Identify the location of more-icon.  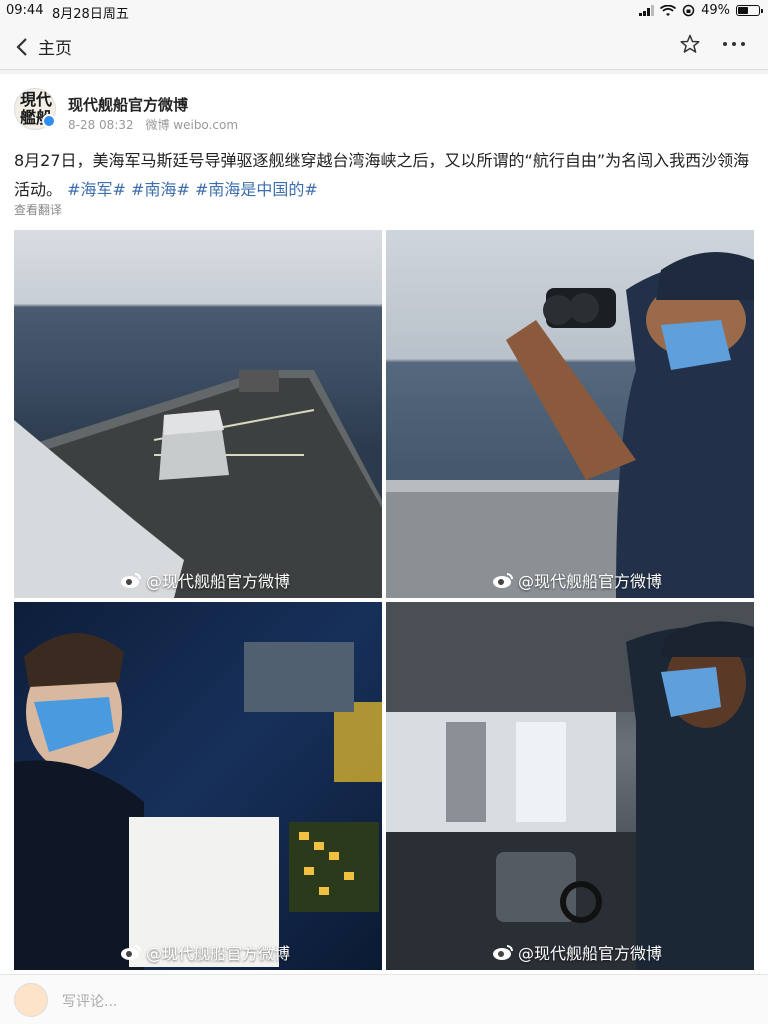
(734, 44).